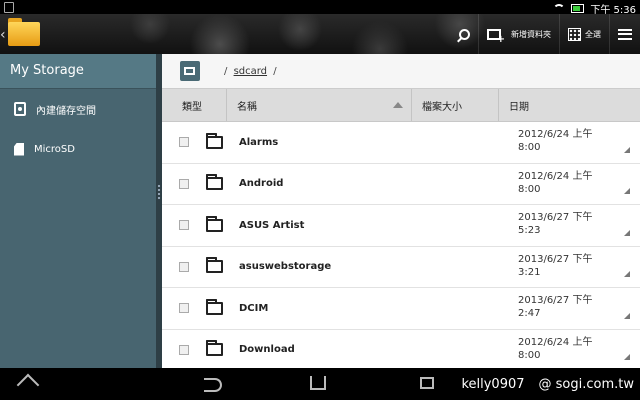 The image size is (640, 400). I want to click on watermark: kelly0907 @ sogi.com.tw, so click(547, 384).